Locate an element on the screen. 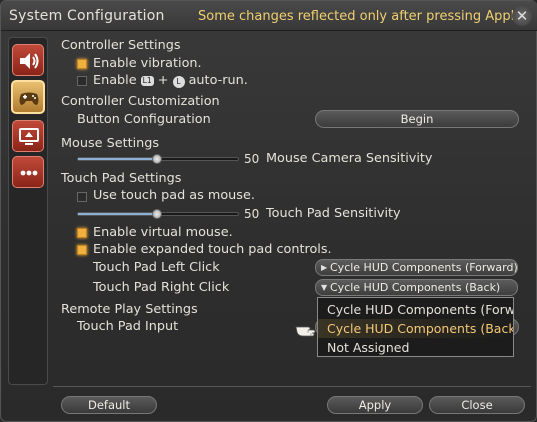 The width and height of the screenshot is (537, 422). dropdown-option: Not Assigned is located at coordinates (415, 347).